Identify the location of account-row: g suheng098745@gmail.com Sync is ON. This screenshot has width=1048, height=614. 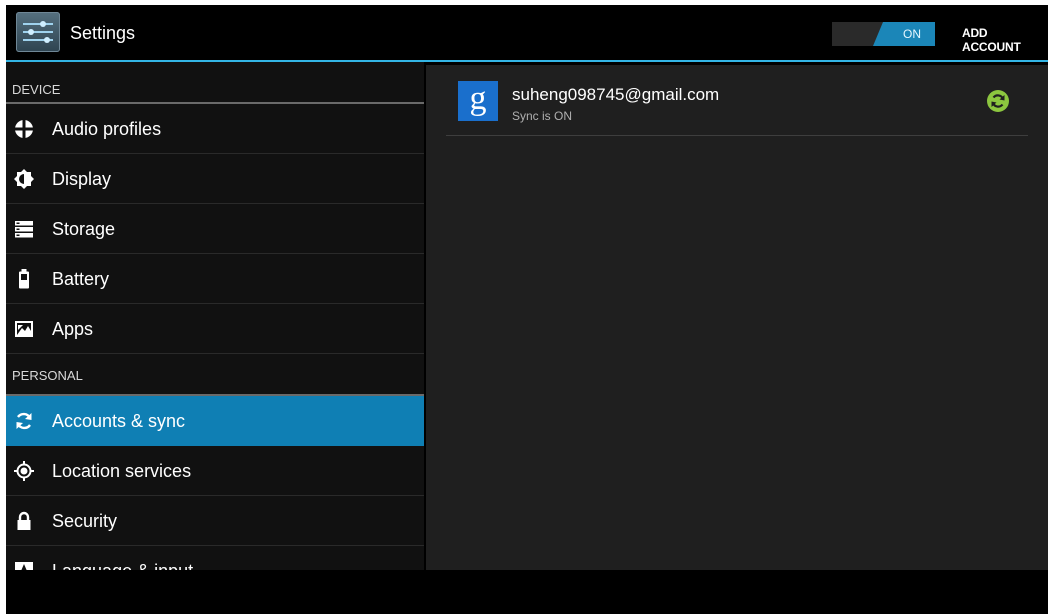
(737, 100).